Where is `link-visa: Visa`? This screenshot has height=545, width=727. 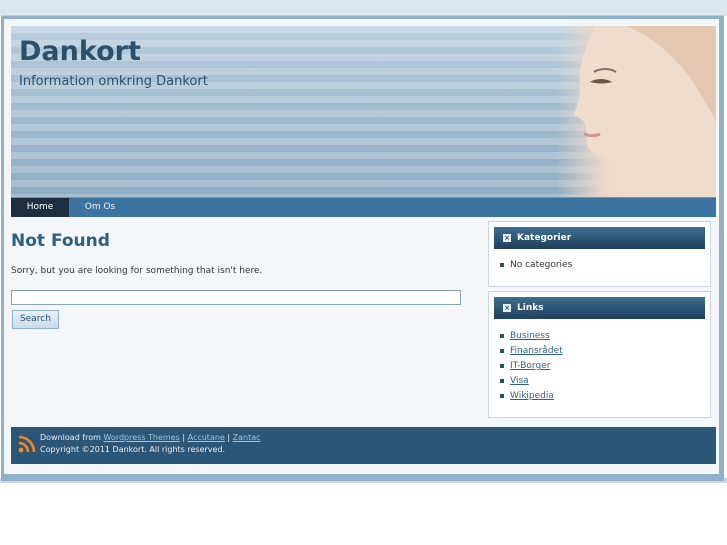 link-visa: Visa is located at coordinates (519, 381).